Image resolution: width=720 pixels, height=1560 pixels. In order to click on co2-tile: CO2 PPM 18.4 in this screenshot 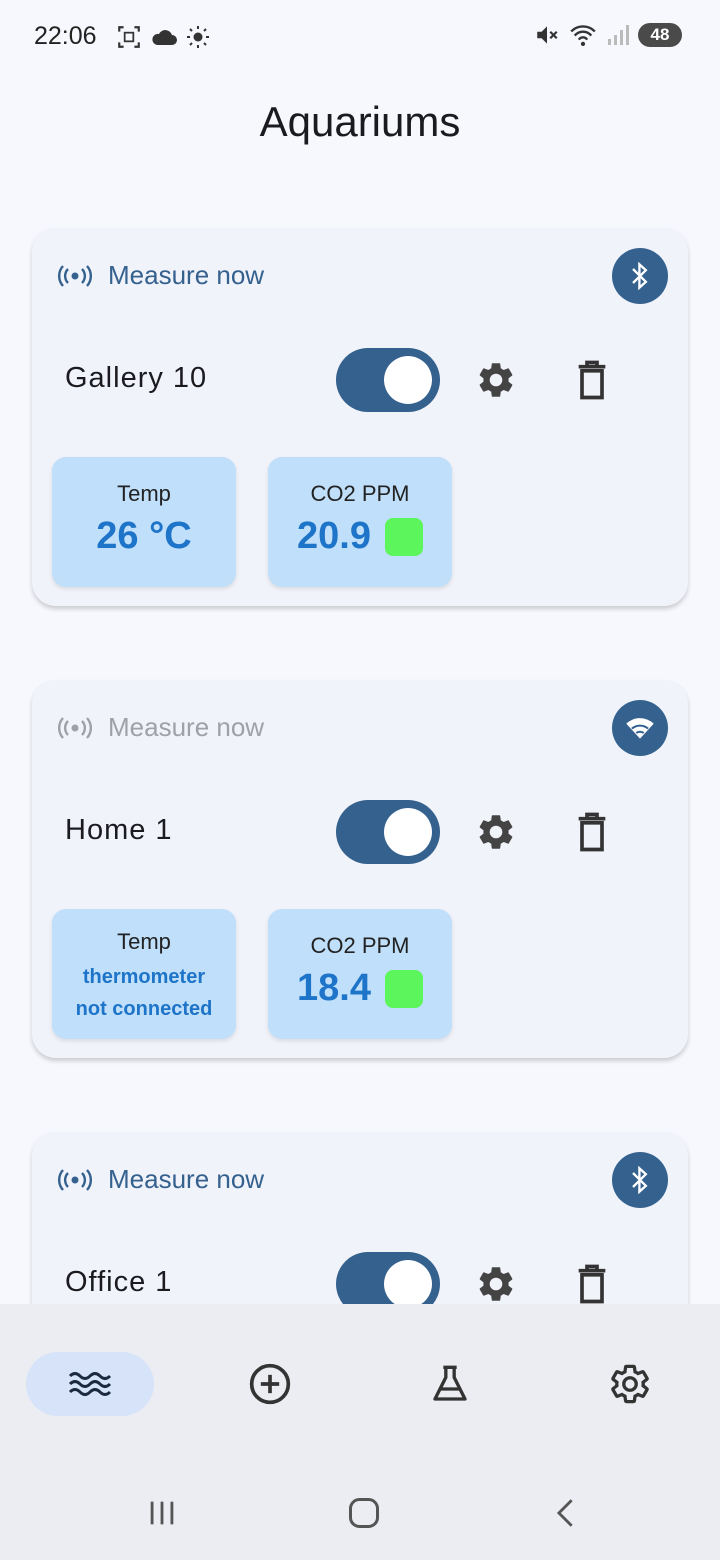, I will do `click(360, 974)`.